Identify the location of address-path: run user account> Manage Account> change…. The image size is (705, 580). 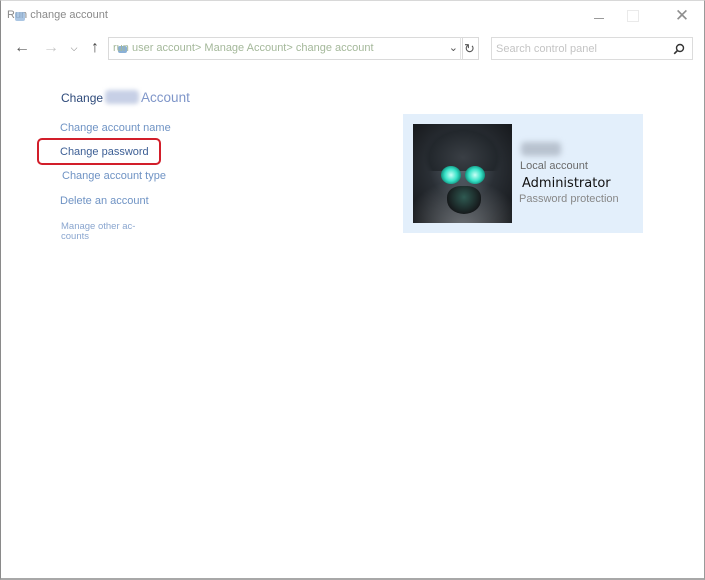
(243, 48).